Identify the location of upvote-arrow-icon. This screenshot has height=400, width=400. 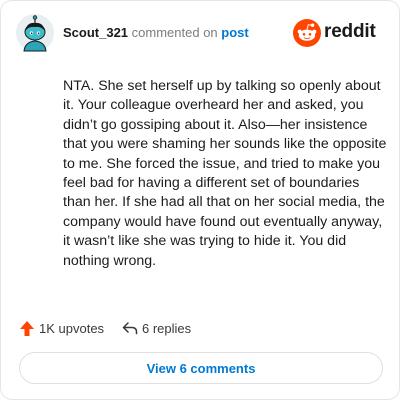
(27, 328).